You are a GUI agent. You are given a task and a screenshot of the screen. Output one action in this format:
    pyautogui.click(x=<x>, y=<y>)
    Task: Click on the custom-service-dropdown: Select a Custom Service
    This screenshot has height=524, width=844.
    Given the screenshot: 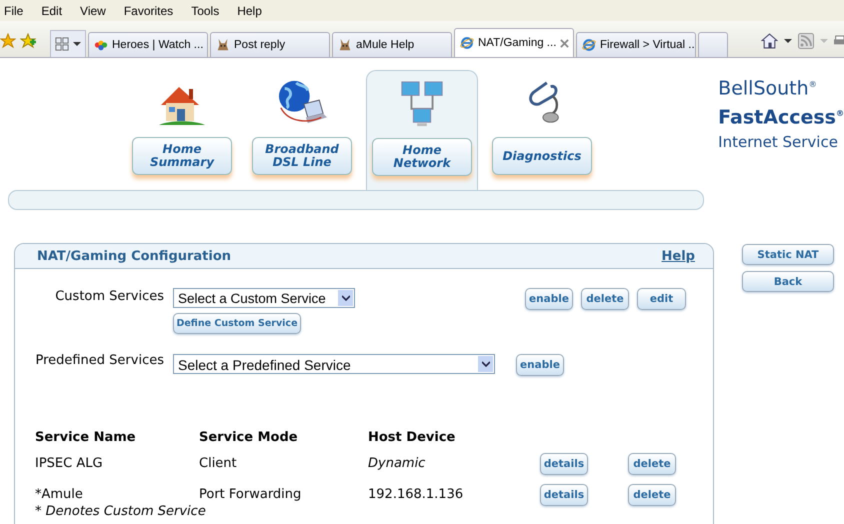 What is the action you would take?
    pyautogui.click(x=264, y=298)
    